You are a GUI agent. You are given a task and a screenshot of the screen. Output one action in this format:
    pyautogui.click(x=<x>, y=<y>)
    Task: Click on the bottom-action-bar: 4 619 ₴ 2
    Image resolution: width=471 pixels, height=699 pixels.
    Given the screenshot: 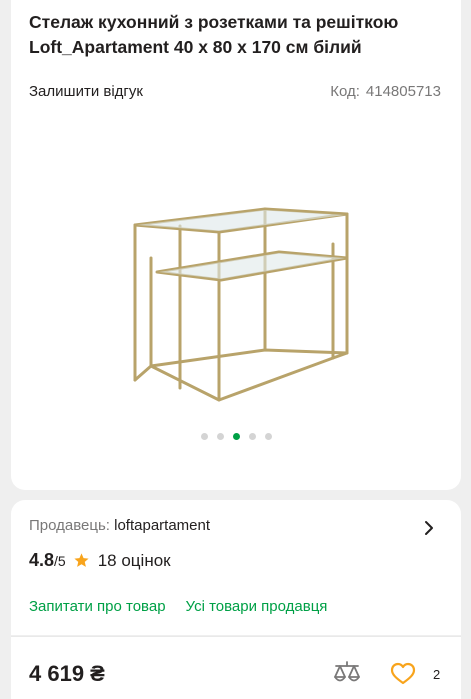 What is the action you would take?
    pyautogui.click(x=236, y=667)
    